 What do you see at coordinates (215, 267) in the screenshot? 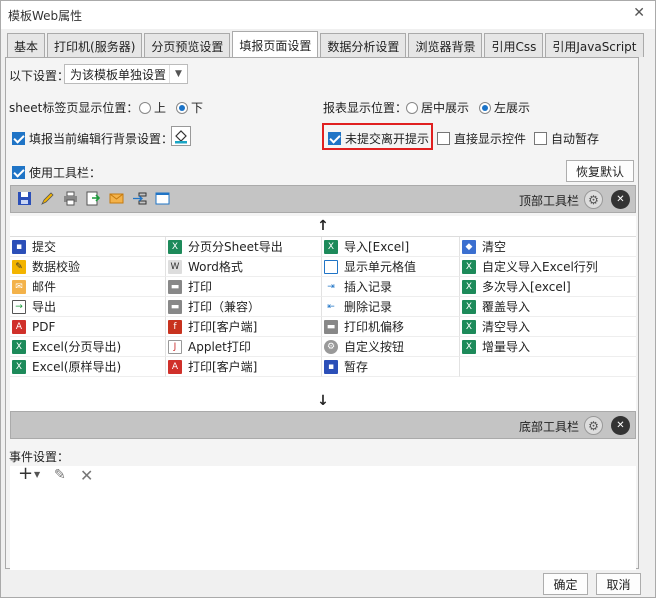
I see `grid-button-label: Word格式` at bounding box center [215, 267].